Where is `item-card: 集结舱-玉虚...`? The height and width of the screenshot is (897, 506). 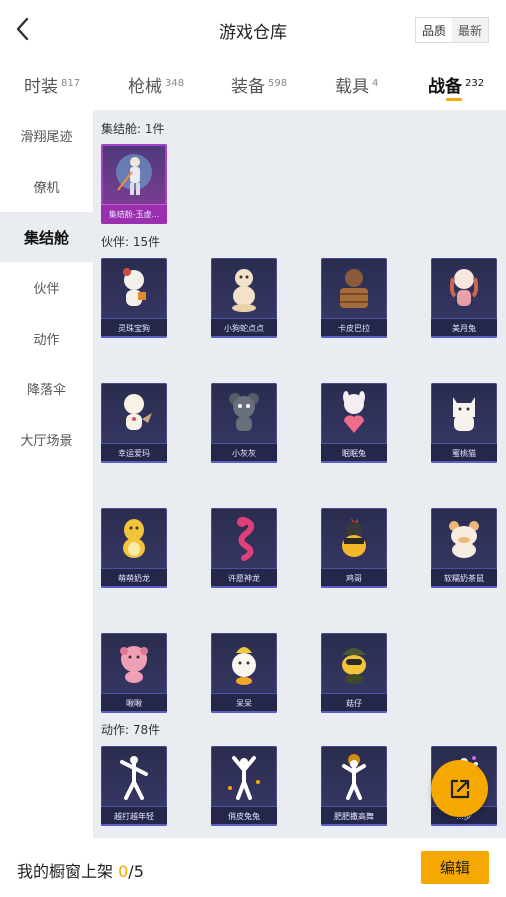 item-card: 集结舱-玉虚... is located at coordinates (134, 184).